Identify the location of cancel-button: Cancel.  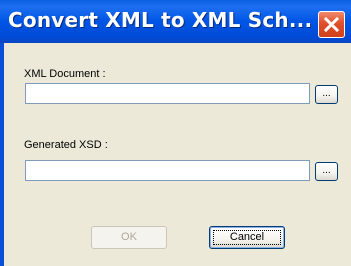
(247, 237).